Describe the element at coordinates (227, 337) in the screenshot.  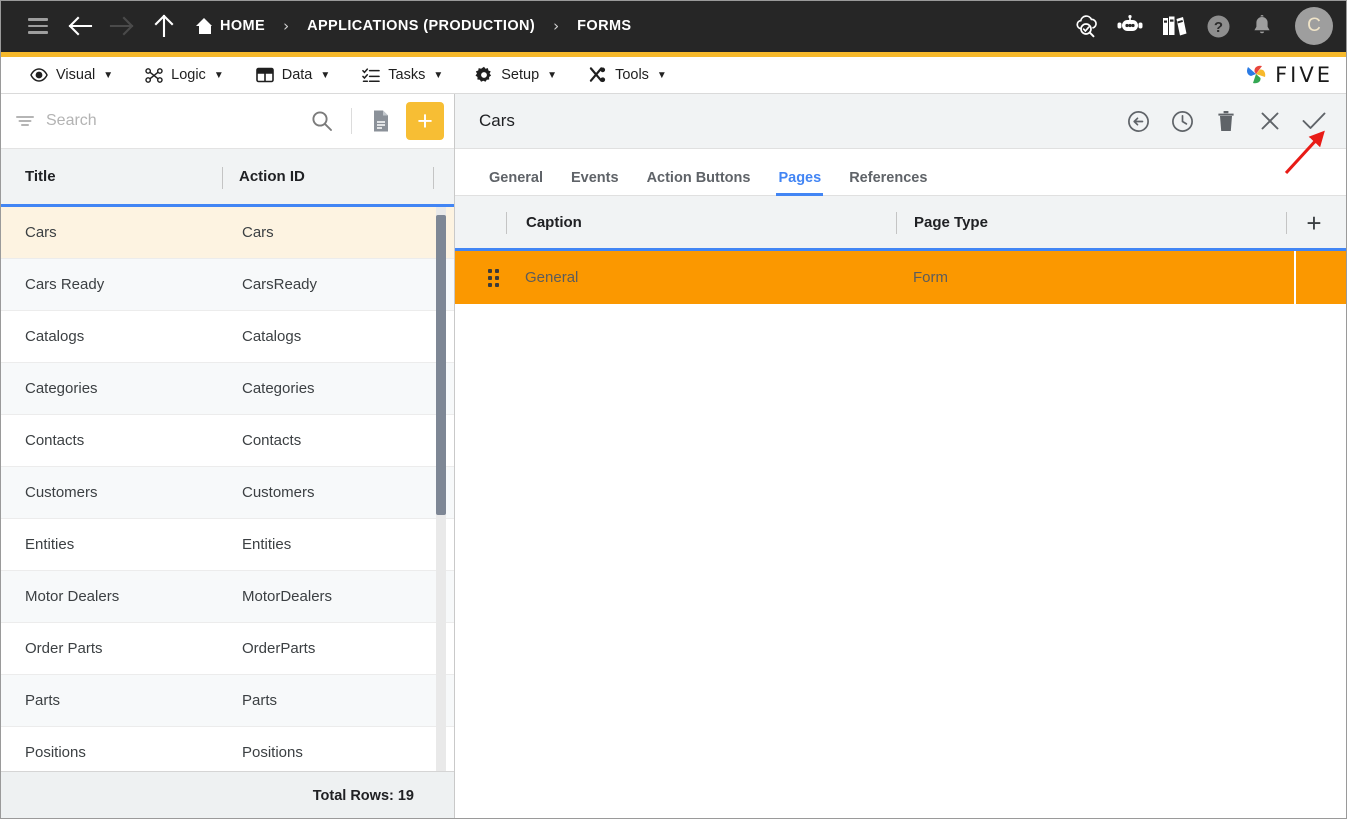
I see `list-item: Catalogs Catalogs` at that location.